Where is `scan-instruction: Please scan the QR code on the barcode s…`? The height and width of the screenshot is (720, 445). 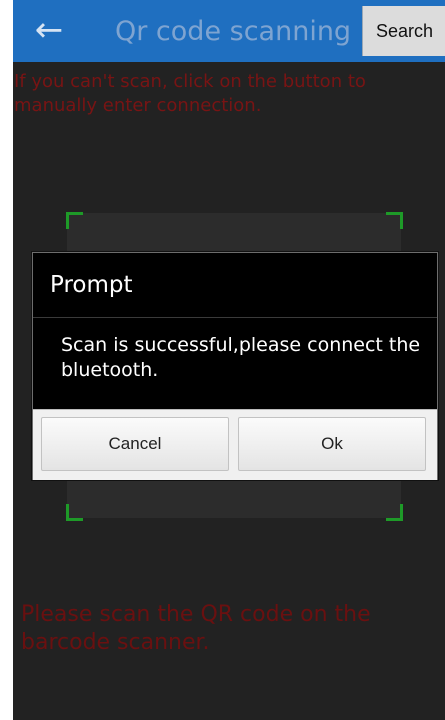
scan-instruction: Please scan the QR code on the barcode s… is located at coordinates (196, 628).